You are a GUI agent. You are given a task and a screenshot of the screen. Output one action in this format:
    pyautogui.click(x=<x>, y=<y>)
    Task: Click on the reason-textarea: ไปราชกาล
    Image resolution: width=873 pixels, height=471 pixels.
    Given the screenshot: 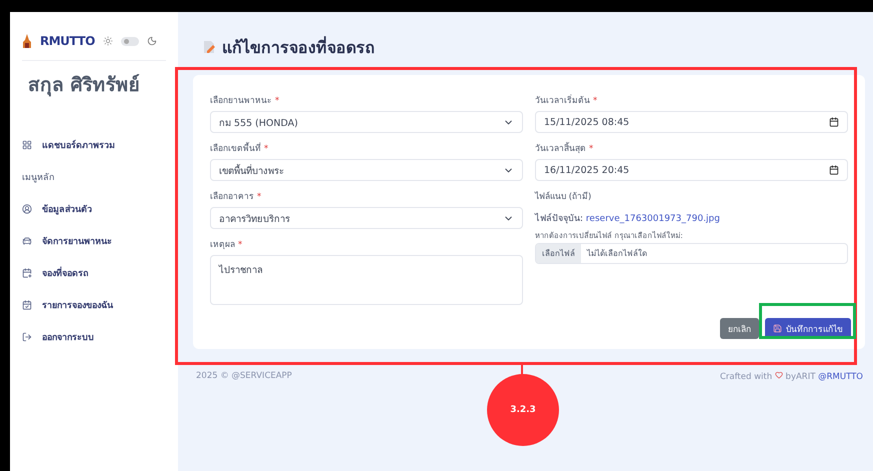 What is the action you would take?
    pyautogui.click(x=366, y=280)
    